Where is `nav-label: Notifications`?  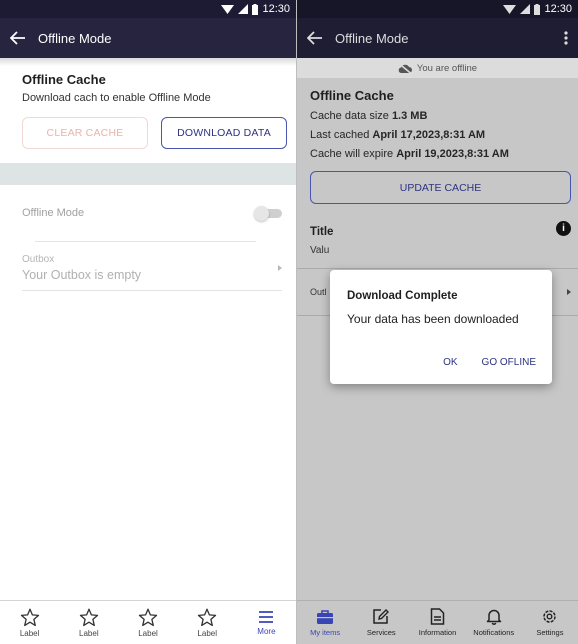
nav-label: Notifications is located at coordinates (494, 632).